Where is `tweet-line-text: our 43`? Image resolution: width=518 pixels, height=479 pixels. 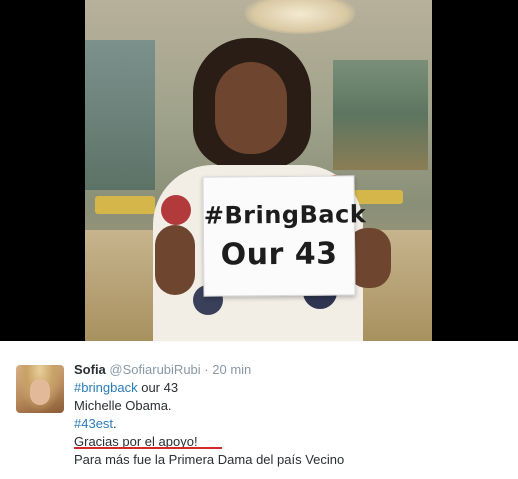
tweet-line-text: our 43 is located at coordinates (158, 387).